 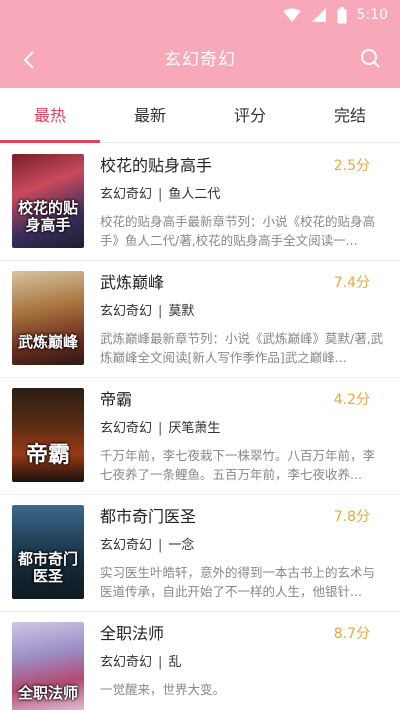 I want to click on cover-title: 校花的贴身高手, so click(x=47, y=216).